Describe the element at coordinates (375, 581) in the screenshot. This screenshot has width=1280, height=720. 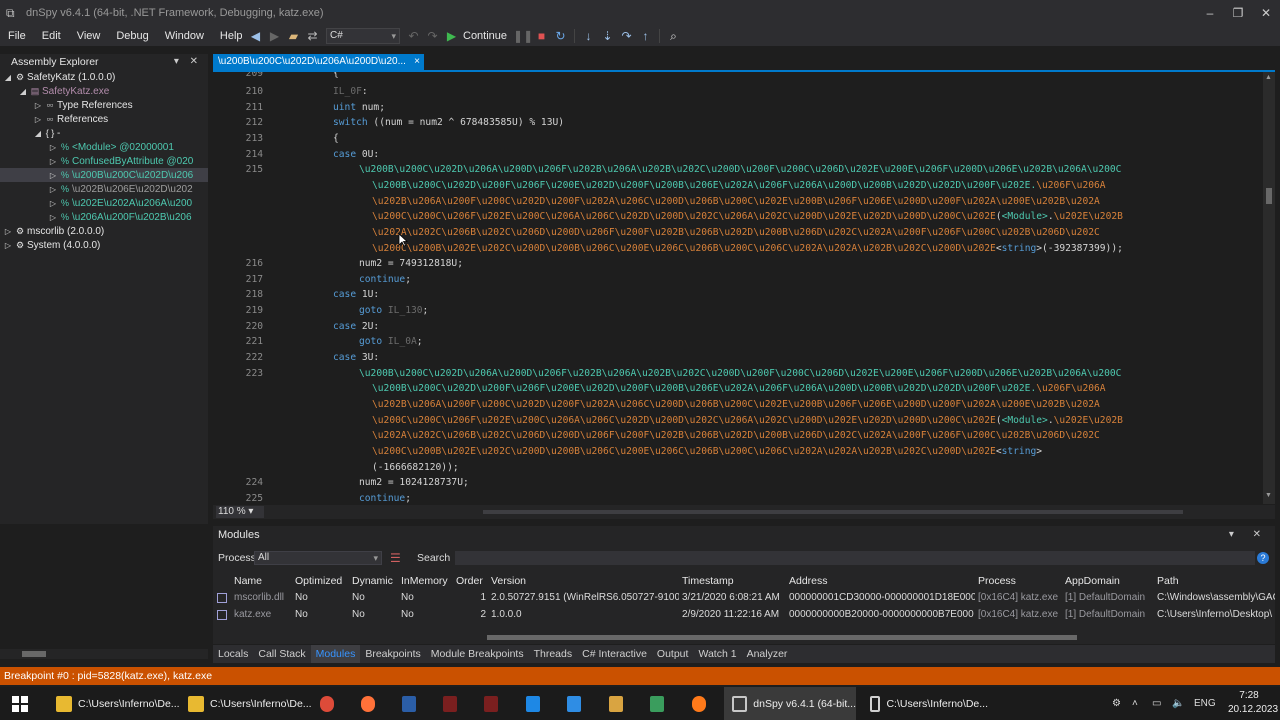
I see `column-header: Dynamic` at that location.